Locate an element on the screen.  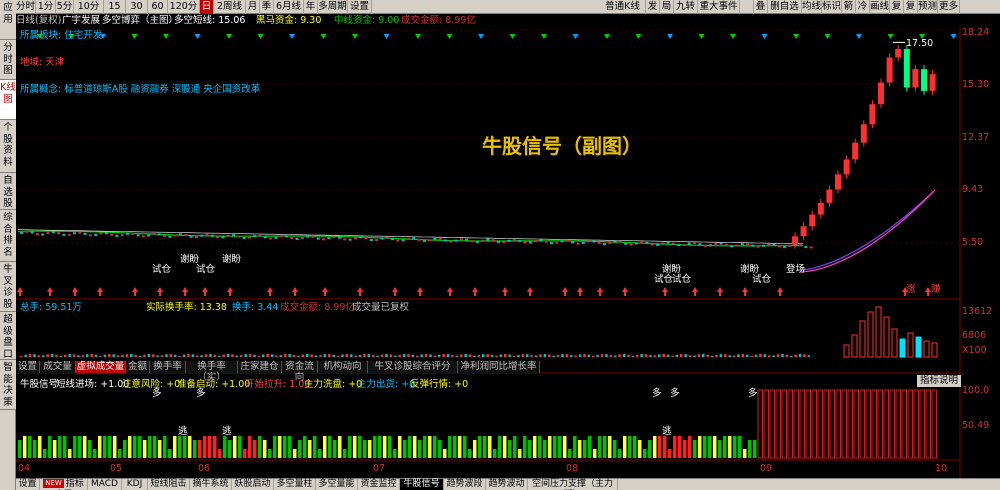
candle-body is located at coordinates (829, 196).